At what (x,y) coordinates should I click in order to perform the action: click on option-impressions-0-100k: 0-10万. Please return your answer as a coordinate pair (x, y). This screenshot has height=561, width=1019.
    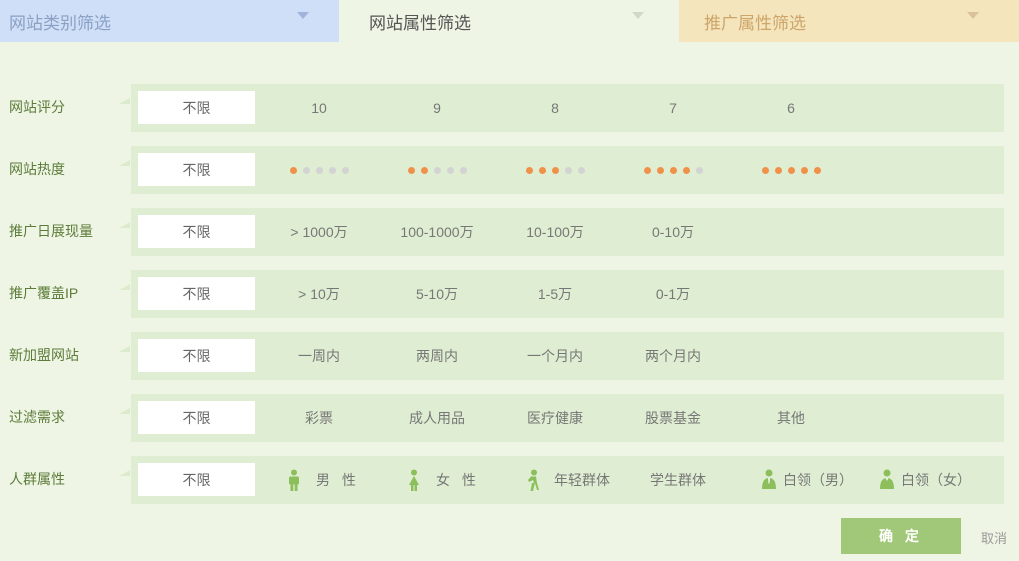
    Looking at the image, I should click on (673, 232).